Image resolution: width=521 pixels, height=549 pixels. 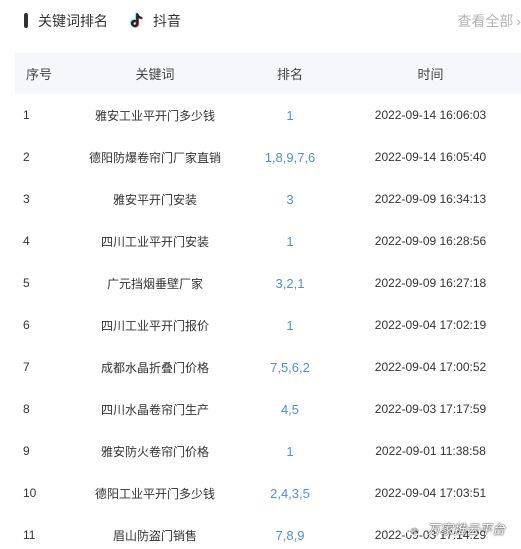 What do you see at coordinates (26, 115) in the screenshot?
I see `row-index: 1` at bounding box center [26, 115].